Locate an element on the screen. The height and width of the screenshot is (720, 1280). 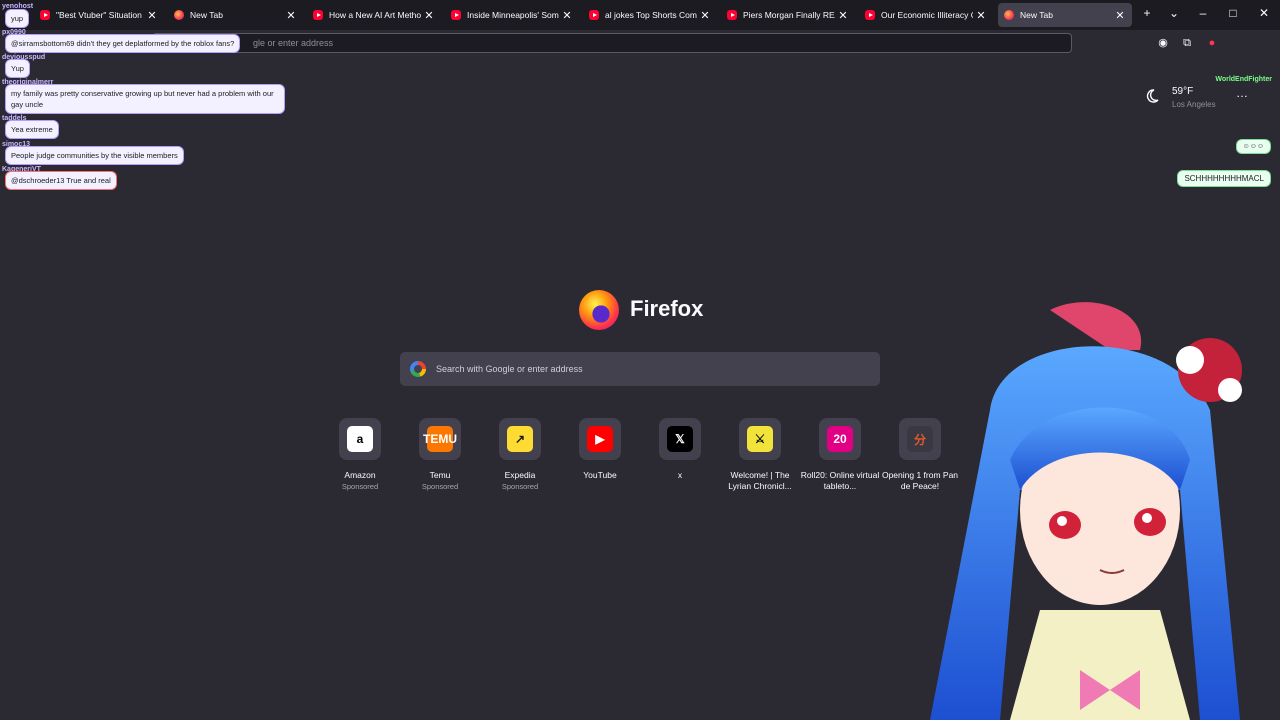
minimize-icon: – is located at coordinates (1203, 13).